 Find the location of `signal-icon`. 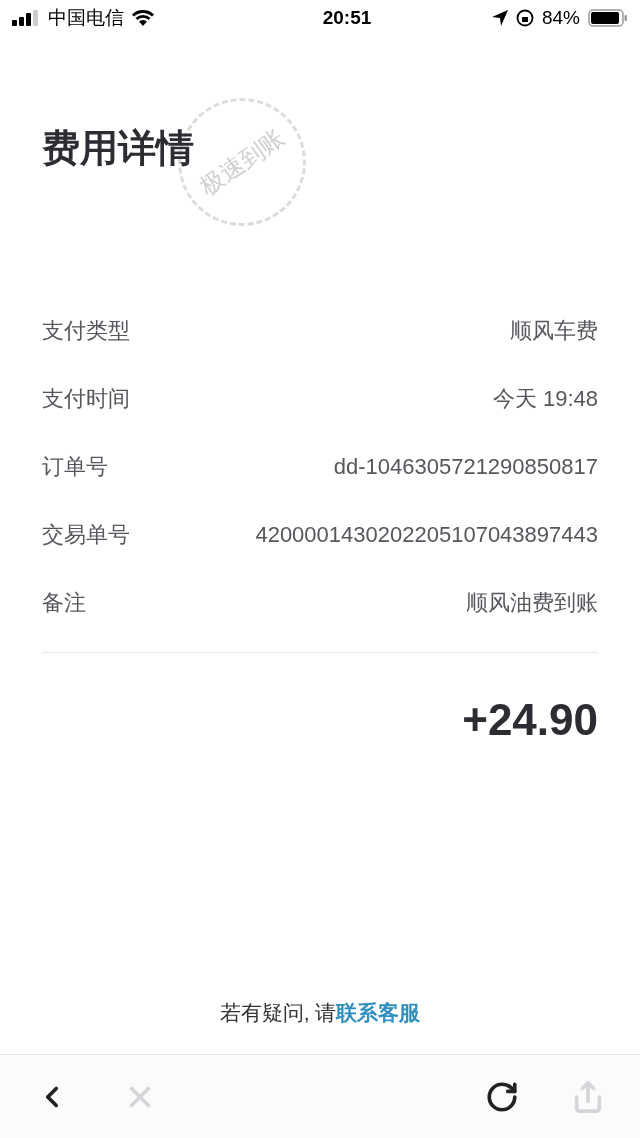

signal-icon is located at coordinates (26, 18).